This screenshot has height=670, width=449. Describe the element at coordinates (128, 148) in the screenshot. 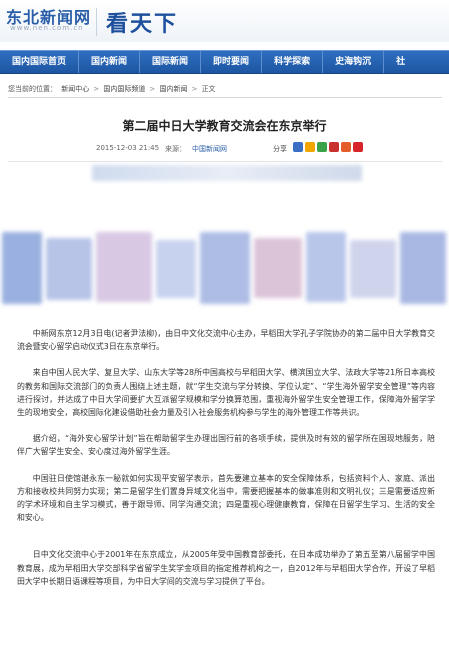

I see `publish-time: 2015-12-03 21:45` at that location.